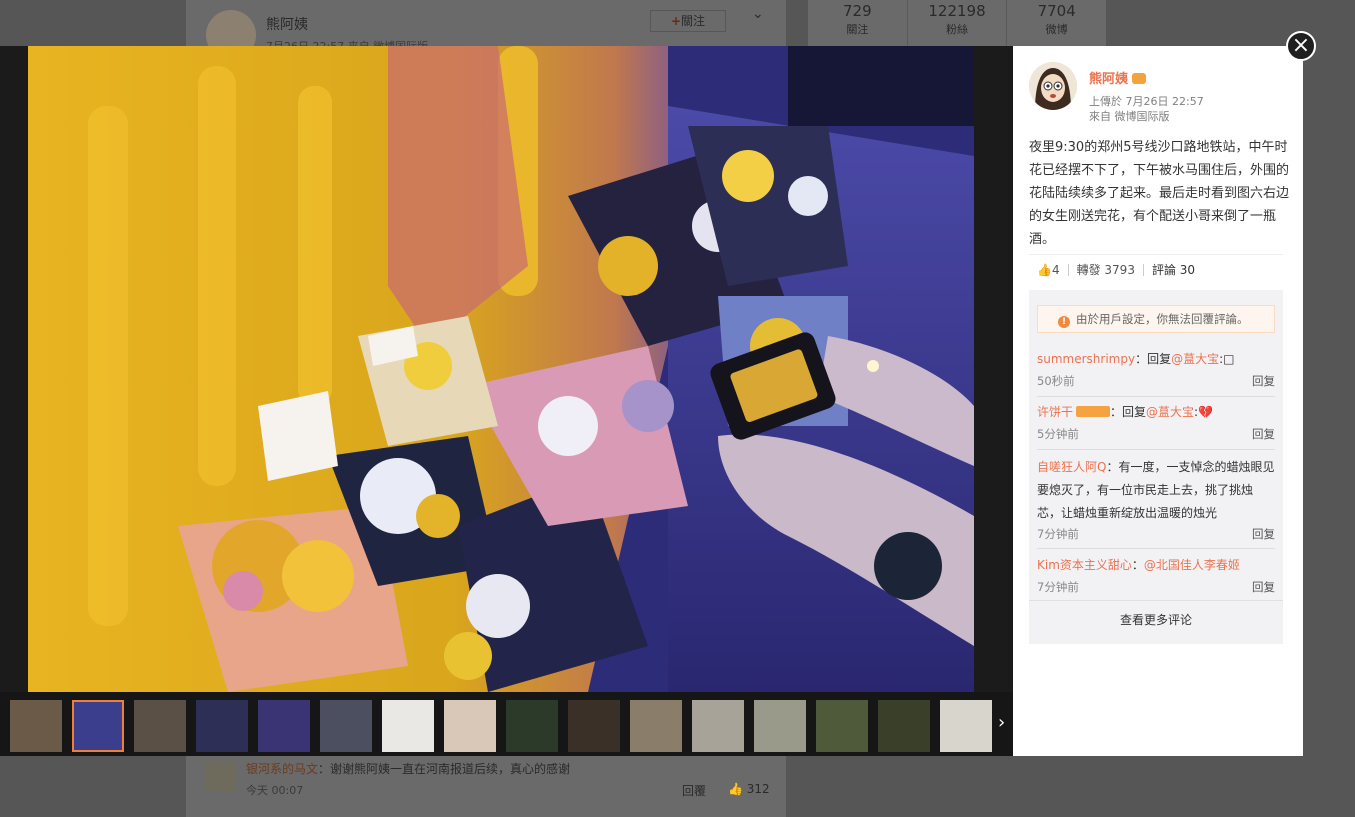 Image resolution: width=1355 pixels, height=817 pixels. Describe the element at coordinates (857, 11) in the screenshot. I see `stat-following-value: 729` at that location.